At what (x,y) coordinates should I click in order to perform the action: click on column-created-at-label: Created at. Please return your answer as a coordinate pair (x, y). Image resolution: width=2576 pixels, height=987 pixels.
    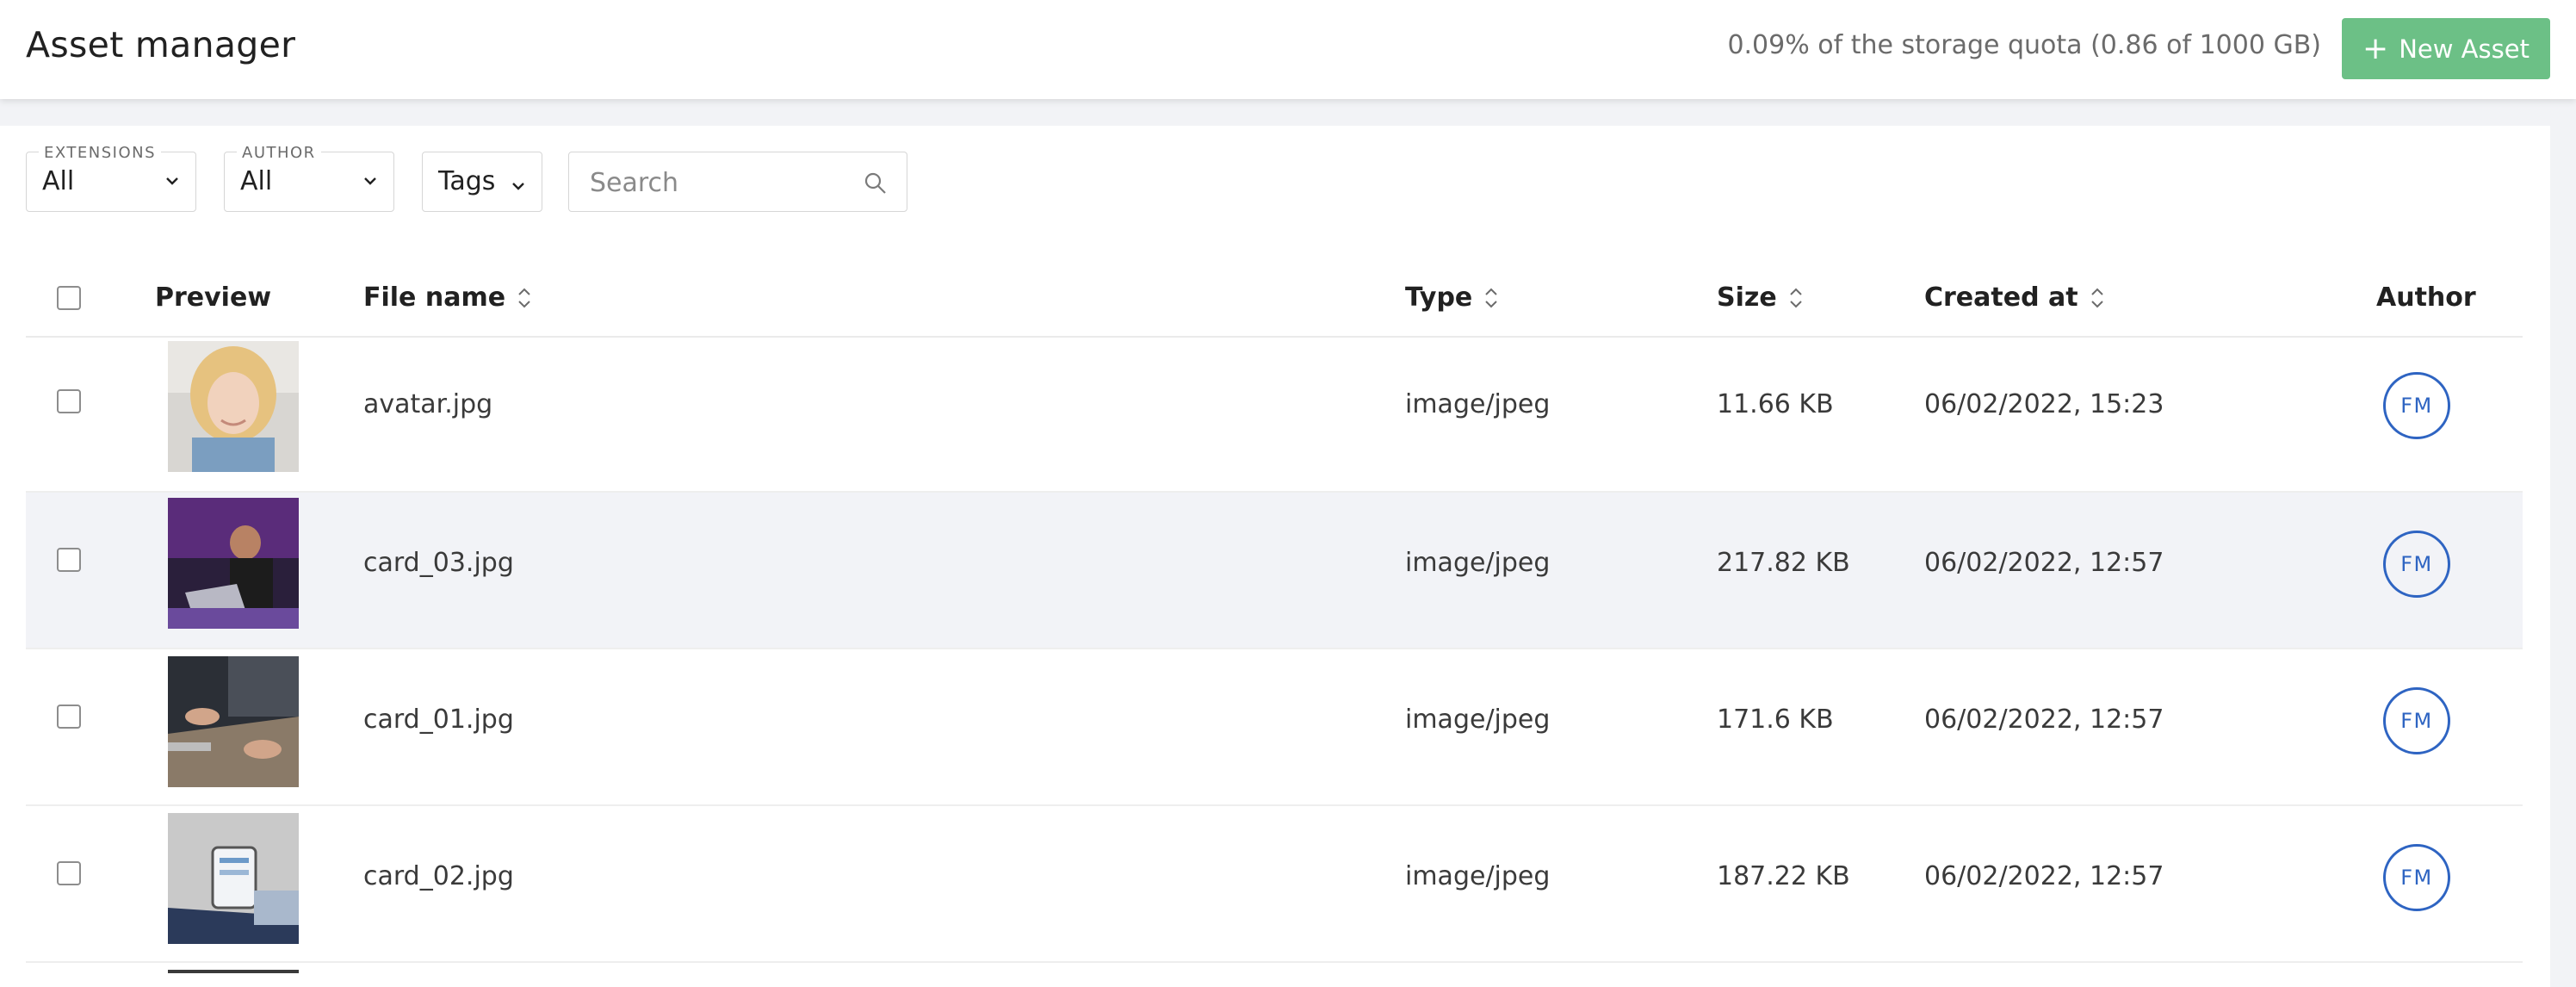
    Looking at the image, I should click on (2001, 297).